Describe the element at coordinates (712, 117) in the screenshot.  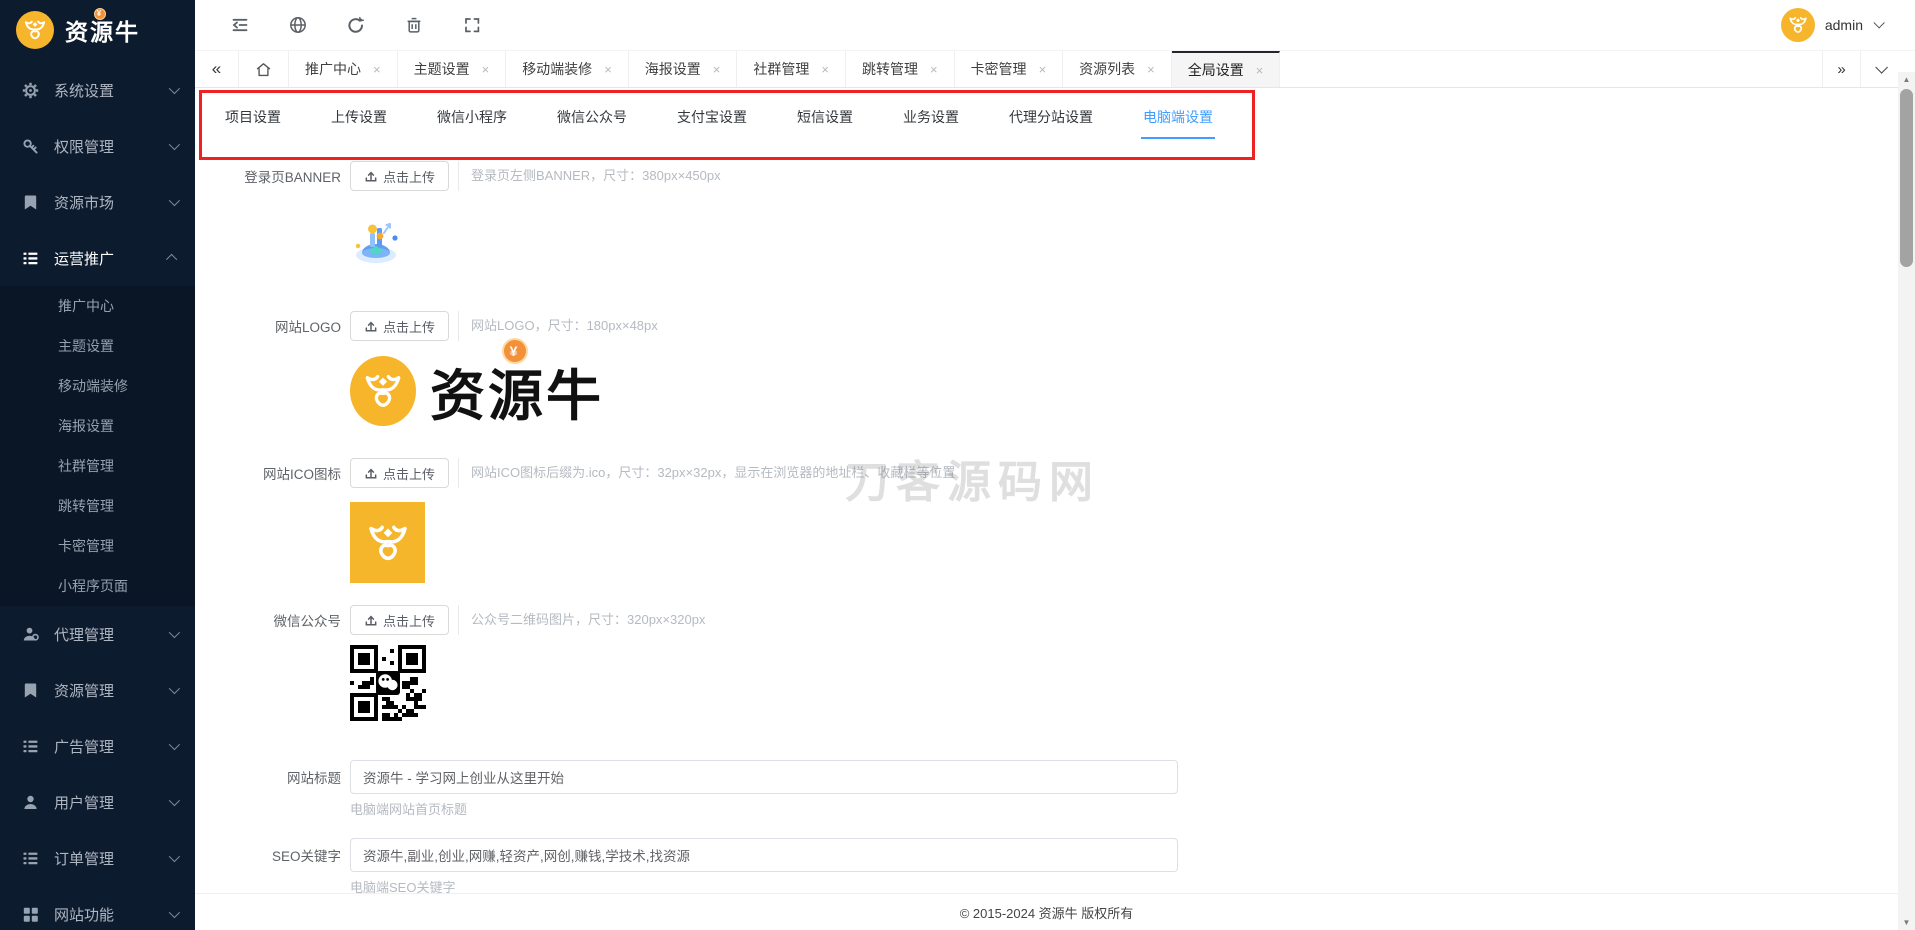
I see `subtab-alipay-settings: 支付宝设置` at that location.